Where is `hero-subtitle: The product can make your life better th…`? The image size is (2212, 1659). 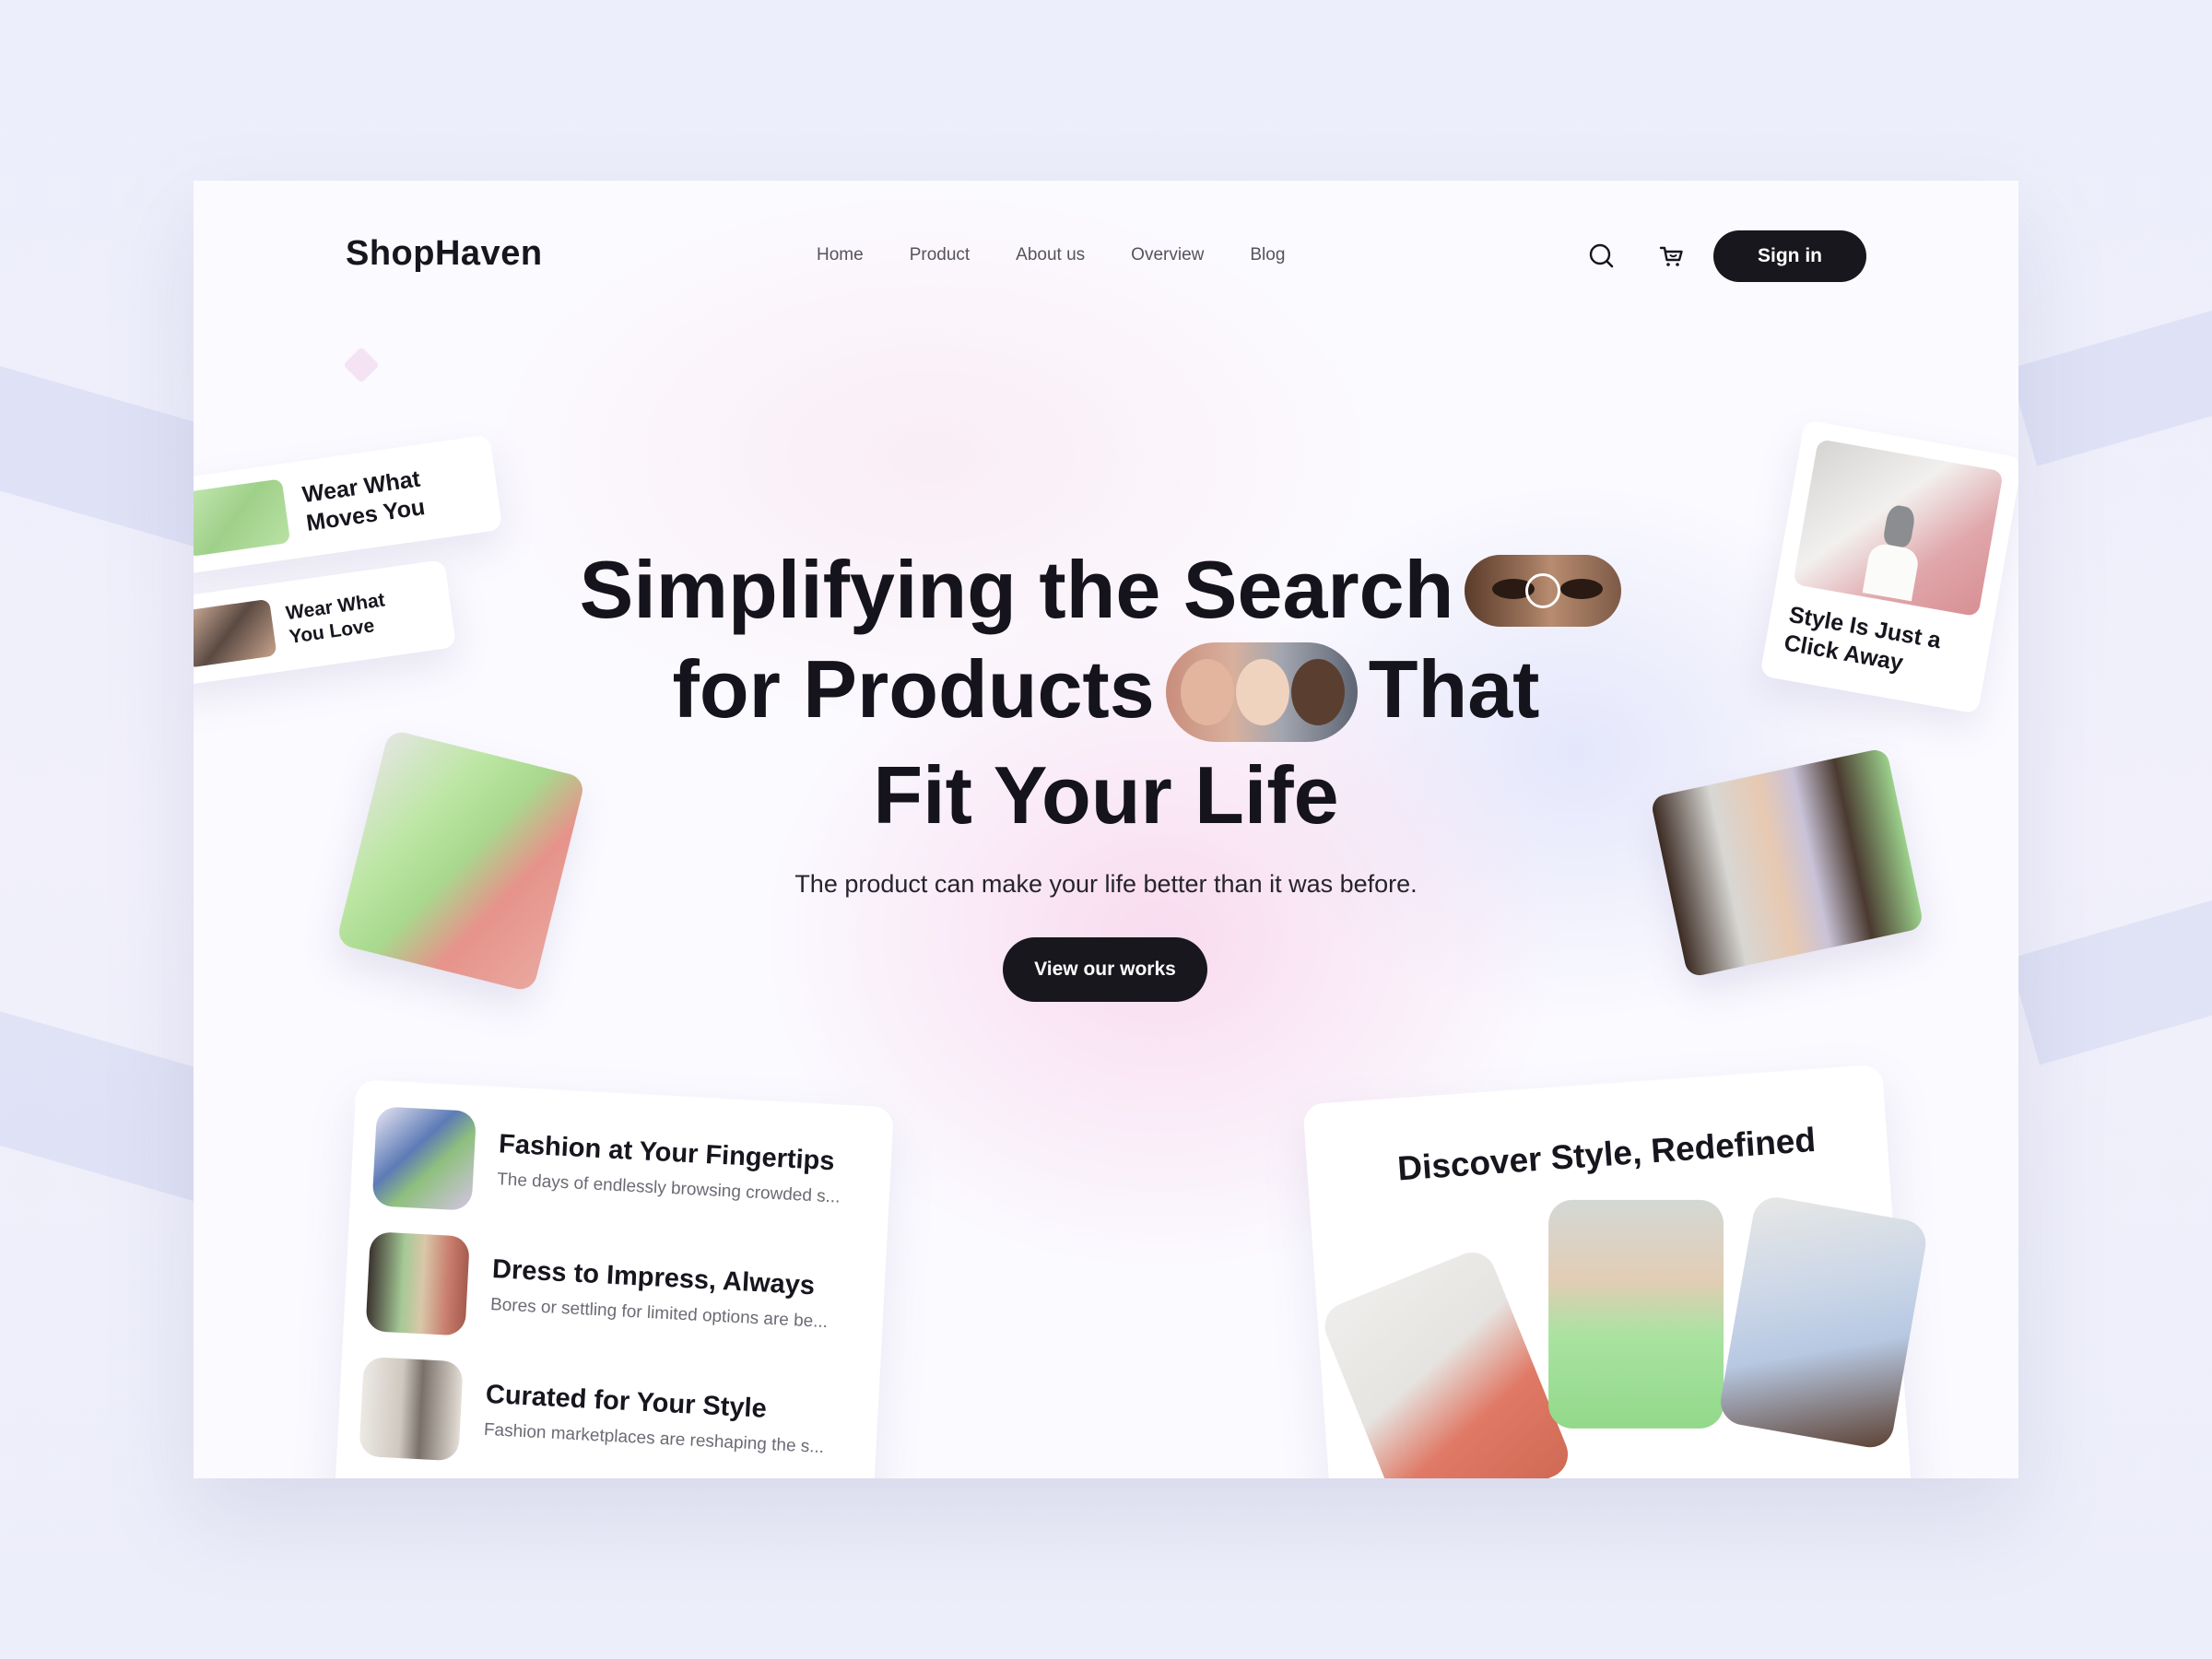 hero-subtitle: The product can make your life better th… is located at coordinates (1106, 884).